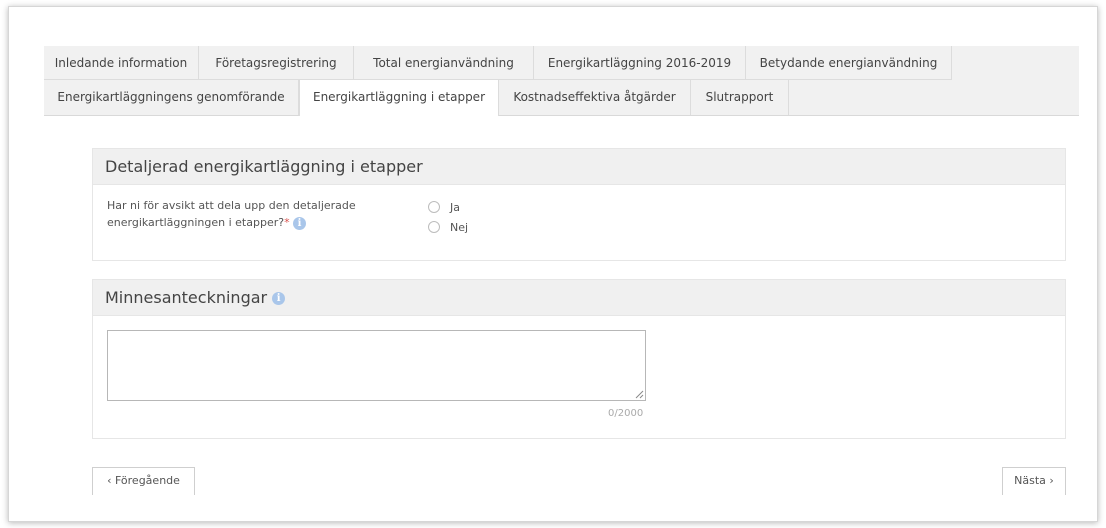  I want to click on radio-label-ja: Ja, so click(455, 207).